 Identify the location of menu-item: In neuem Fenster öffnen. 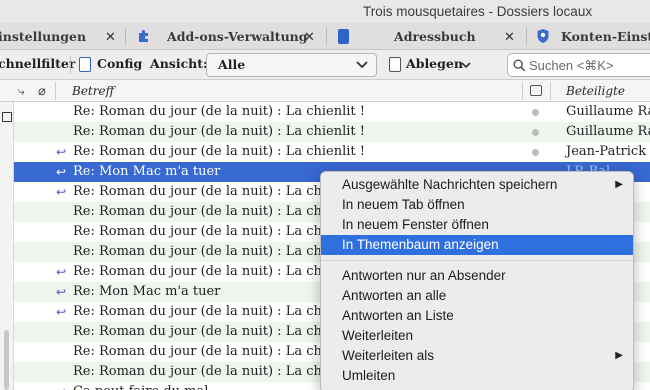
(477, 225).